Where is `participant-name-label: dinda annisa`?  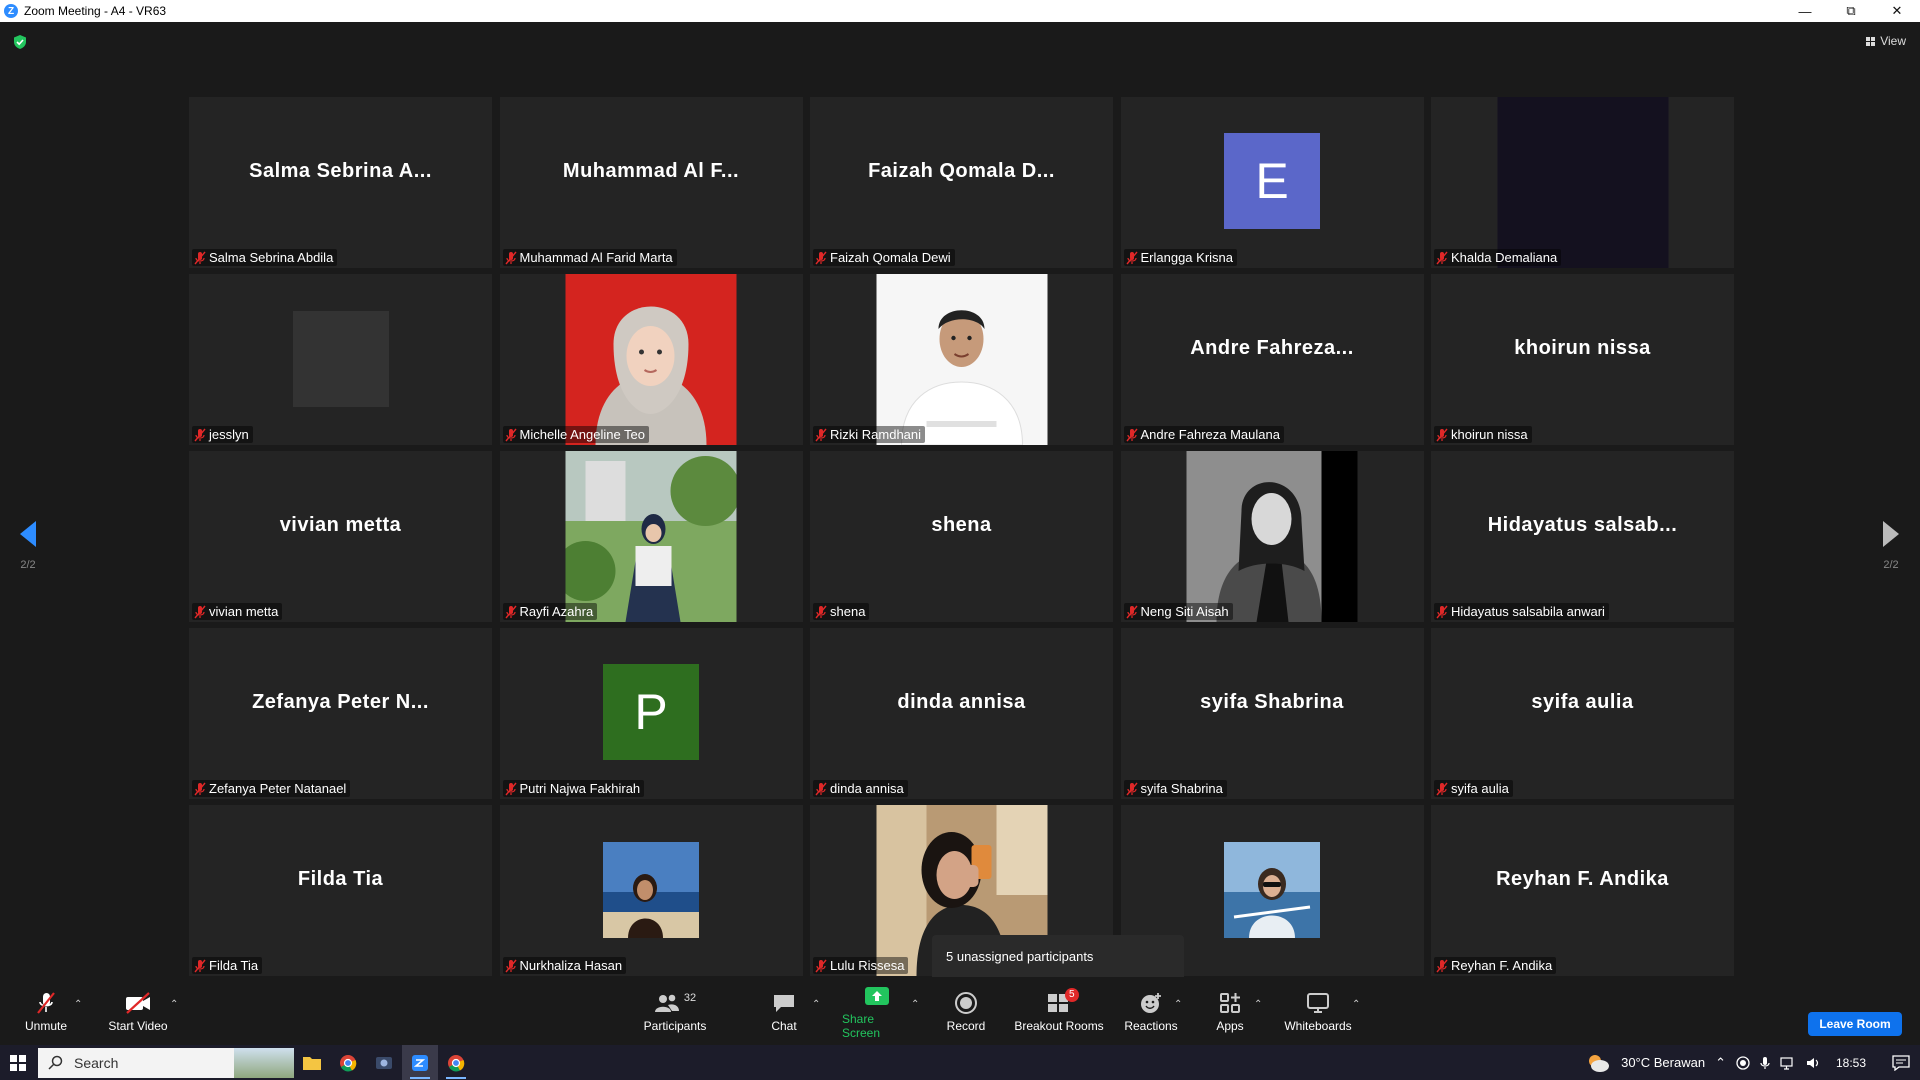 participant-name-label: dinda annisa is located at coordinates (860, 788).